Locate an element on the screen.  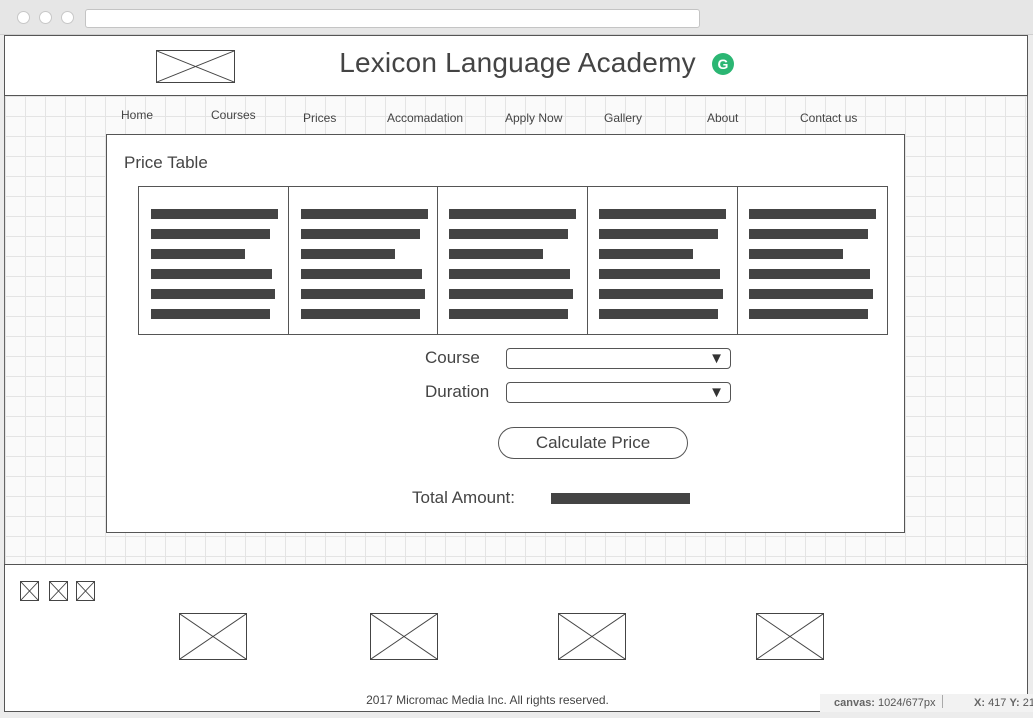
nav-about: About is located at coordinates (722, 118).